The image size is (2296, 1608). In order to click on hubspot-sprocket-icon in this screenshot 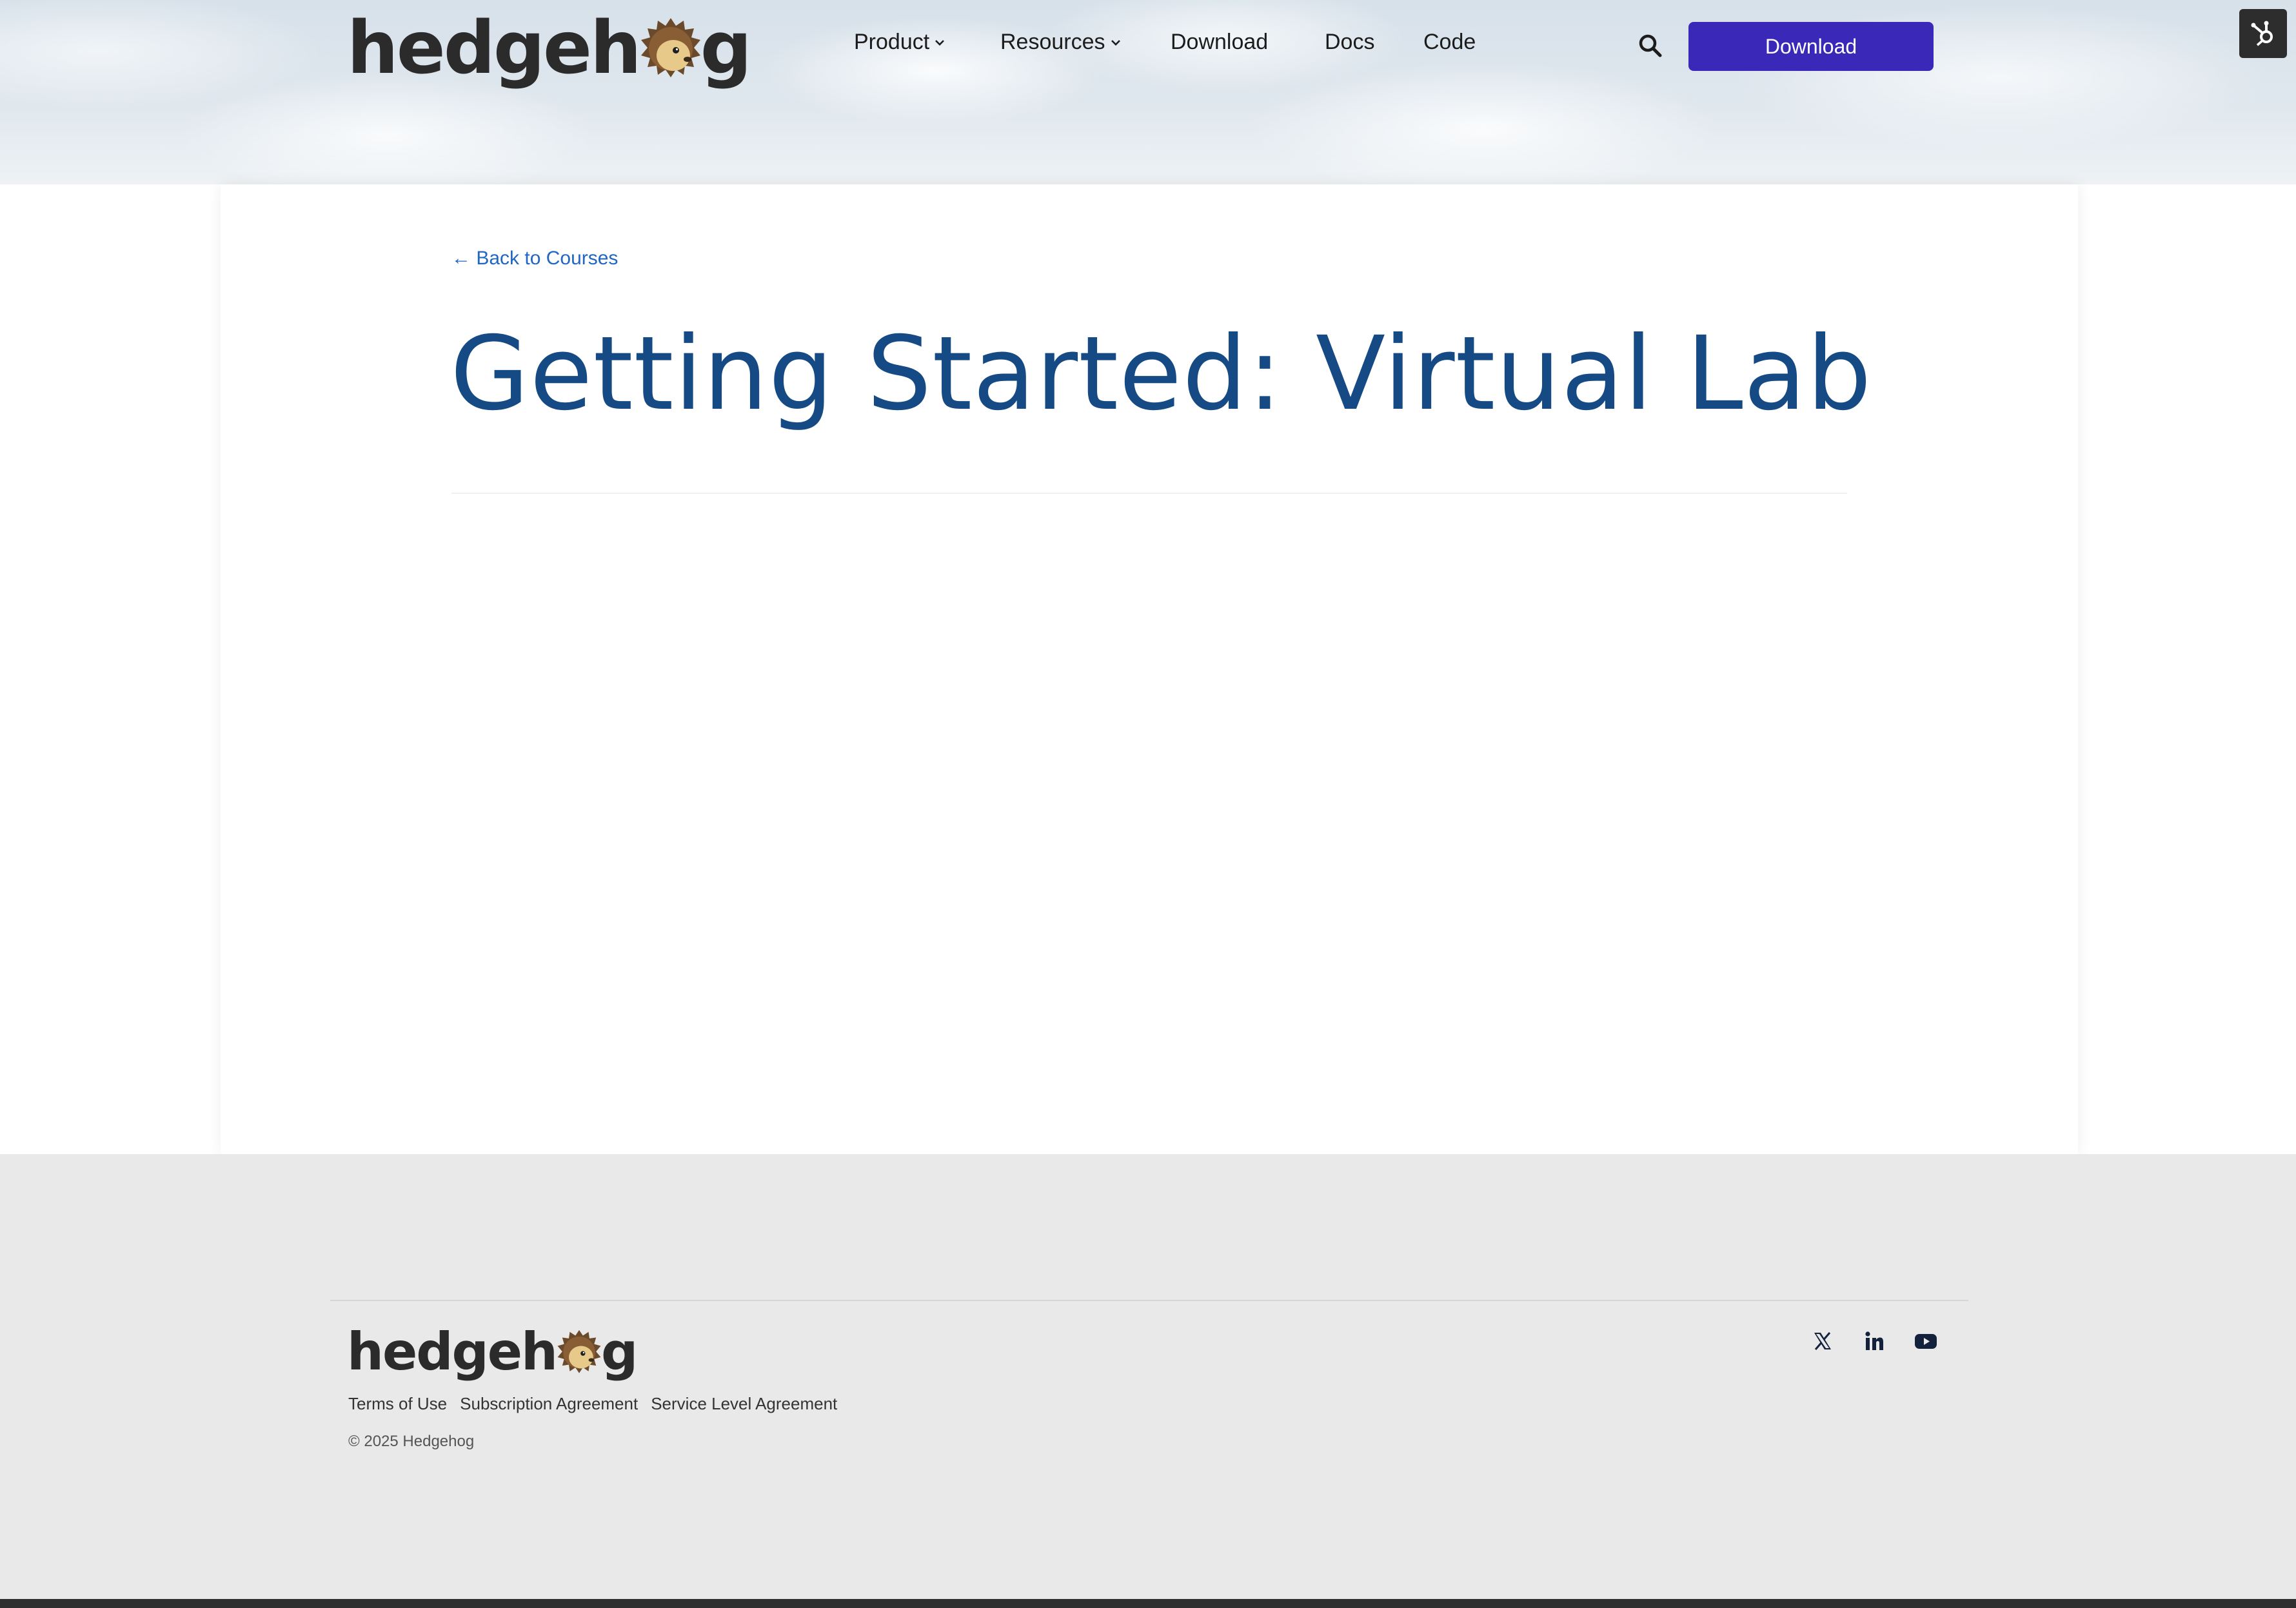, I will do `click(2262, 34)`.